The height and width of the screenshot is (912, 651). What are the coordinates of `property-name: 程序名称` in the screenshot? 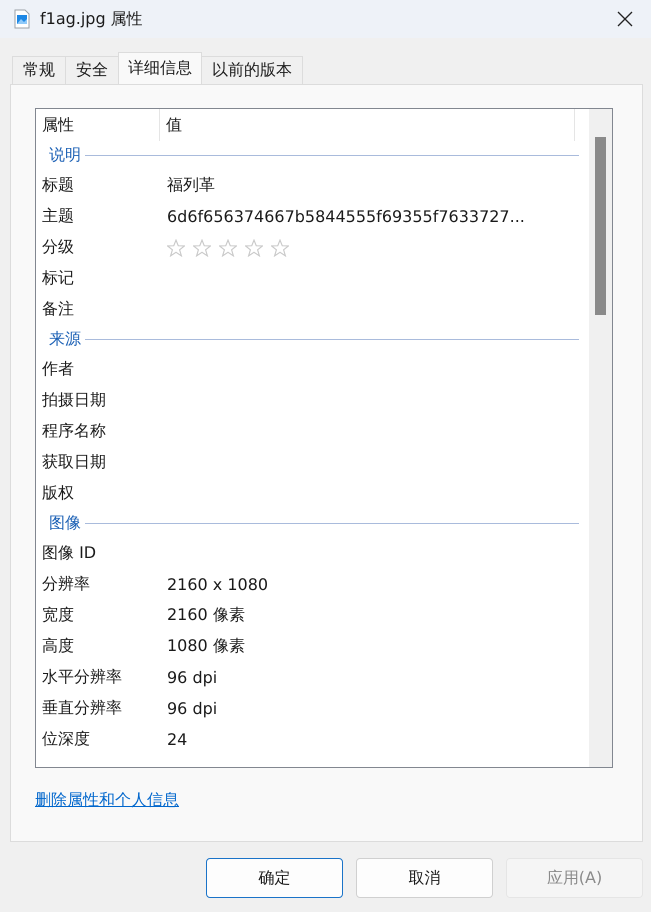 It's located at (74, 431).